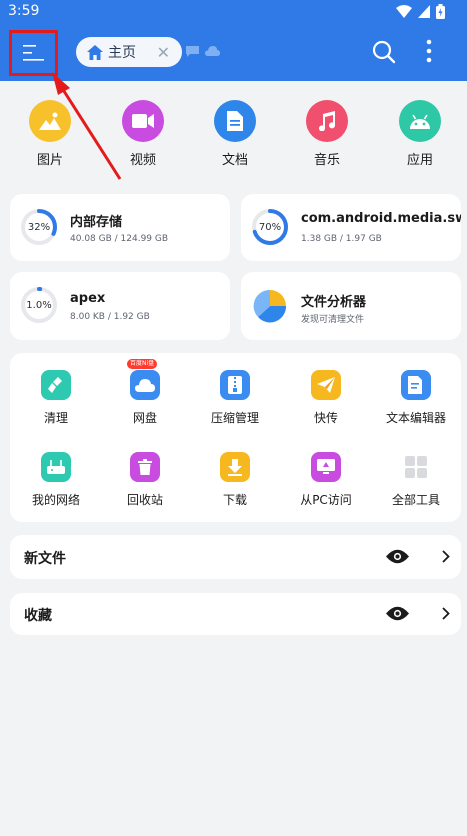  I want to click on search-button, so click(384, 54).